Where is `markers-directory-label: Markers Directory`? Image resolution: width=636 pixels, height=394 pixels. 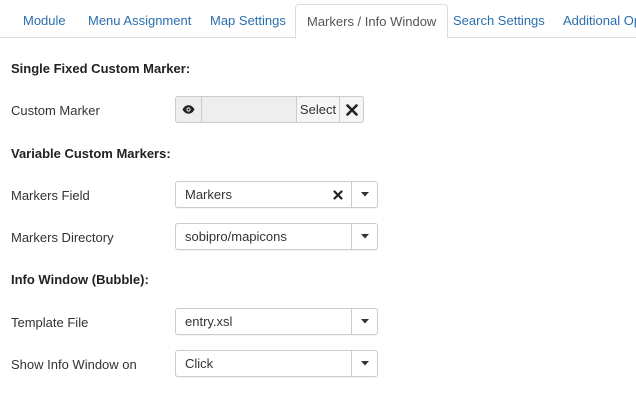
markers-directory-label: Markers Directory is located at coordinates (62, 237).